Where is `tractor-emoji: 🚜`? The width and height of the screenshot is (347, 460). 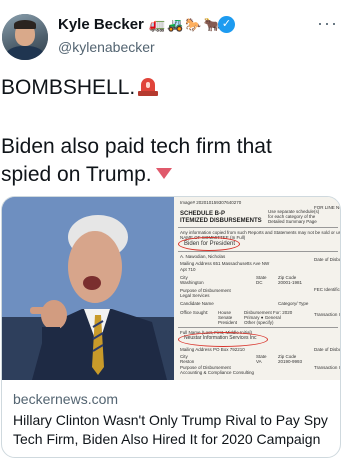 tractor-emoji: 🚜 is located at coordinates (175, 24).